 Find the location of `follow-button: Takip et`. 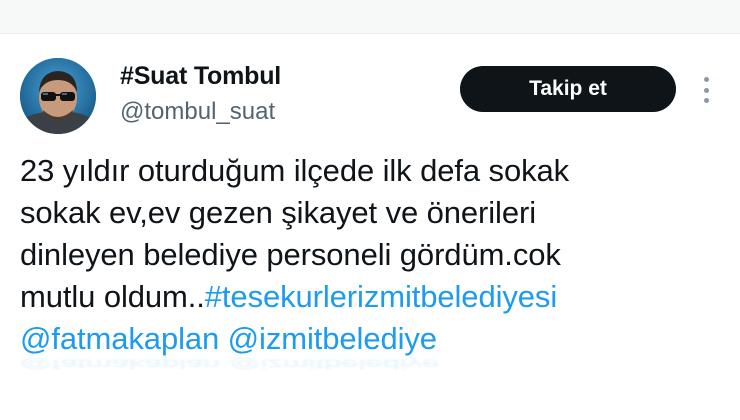

follow-button: Takip et is located at coordinates (568, 89).